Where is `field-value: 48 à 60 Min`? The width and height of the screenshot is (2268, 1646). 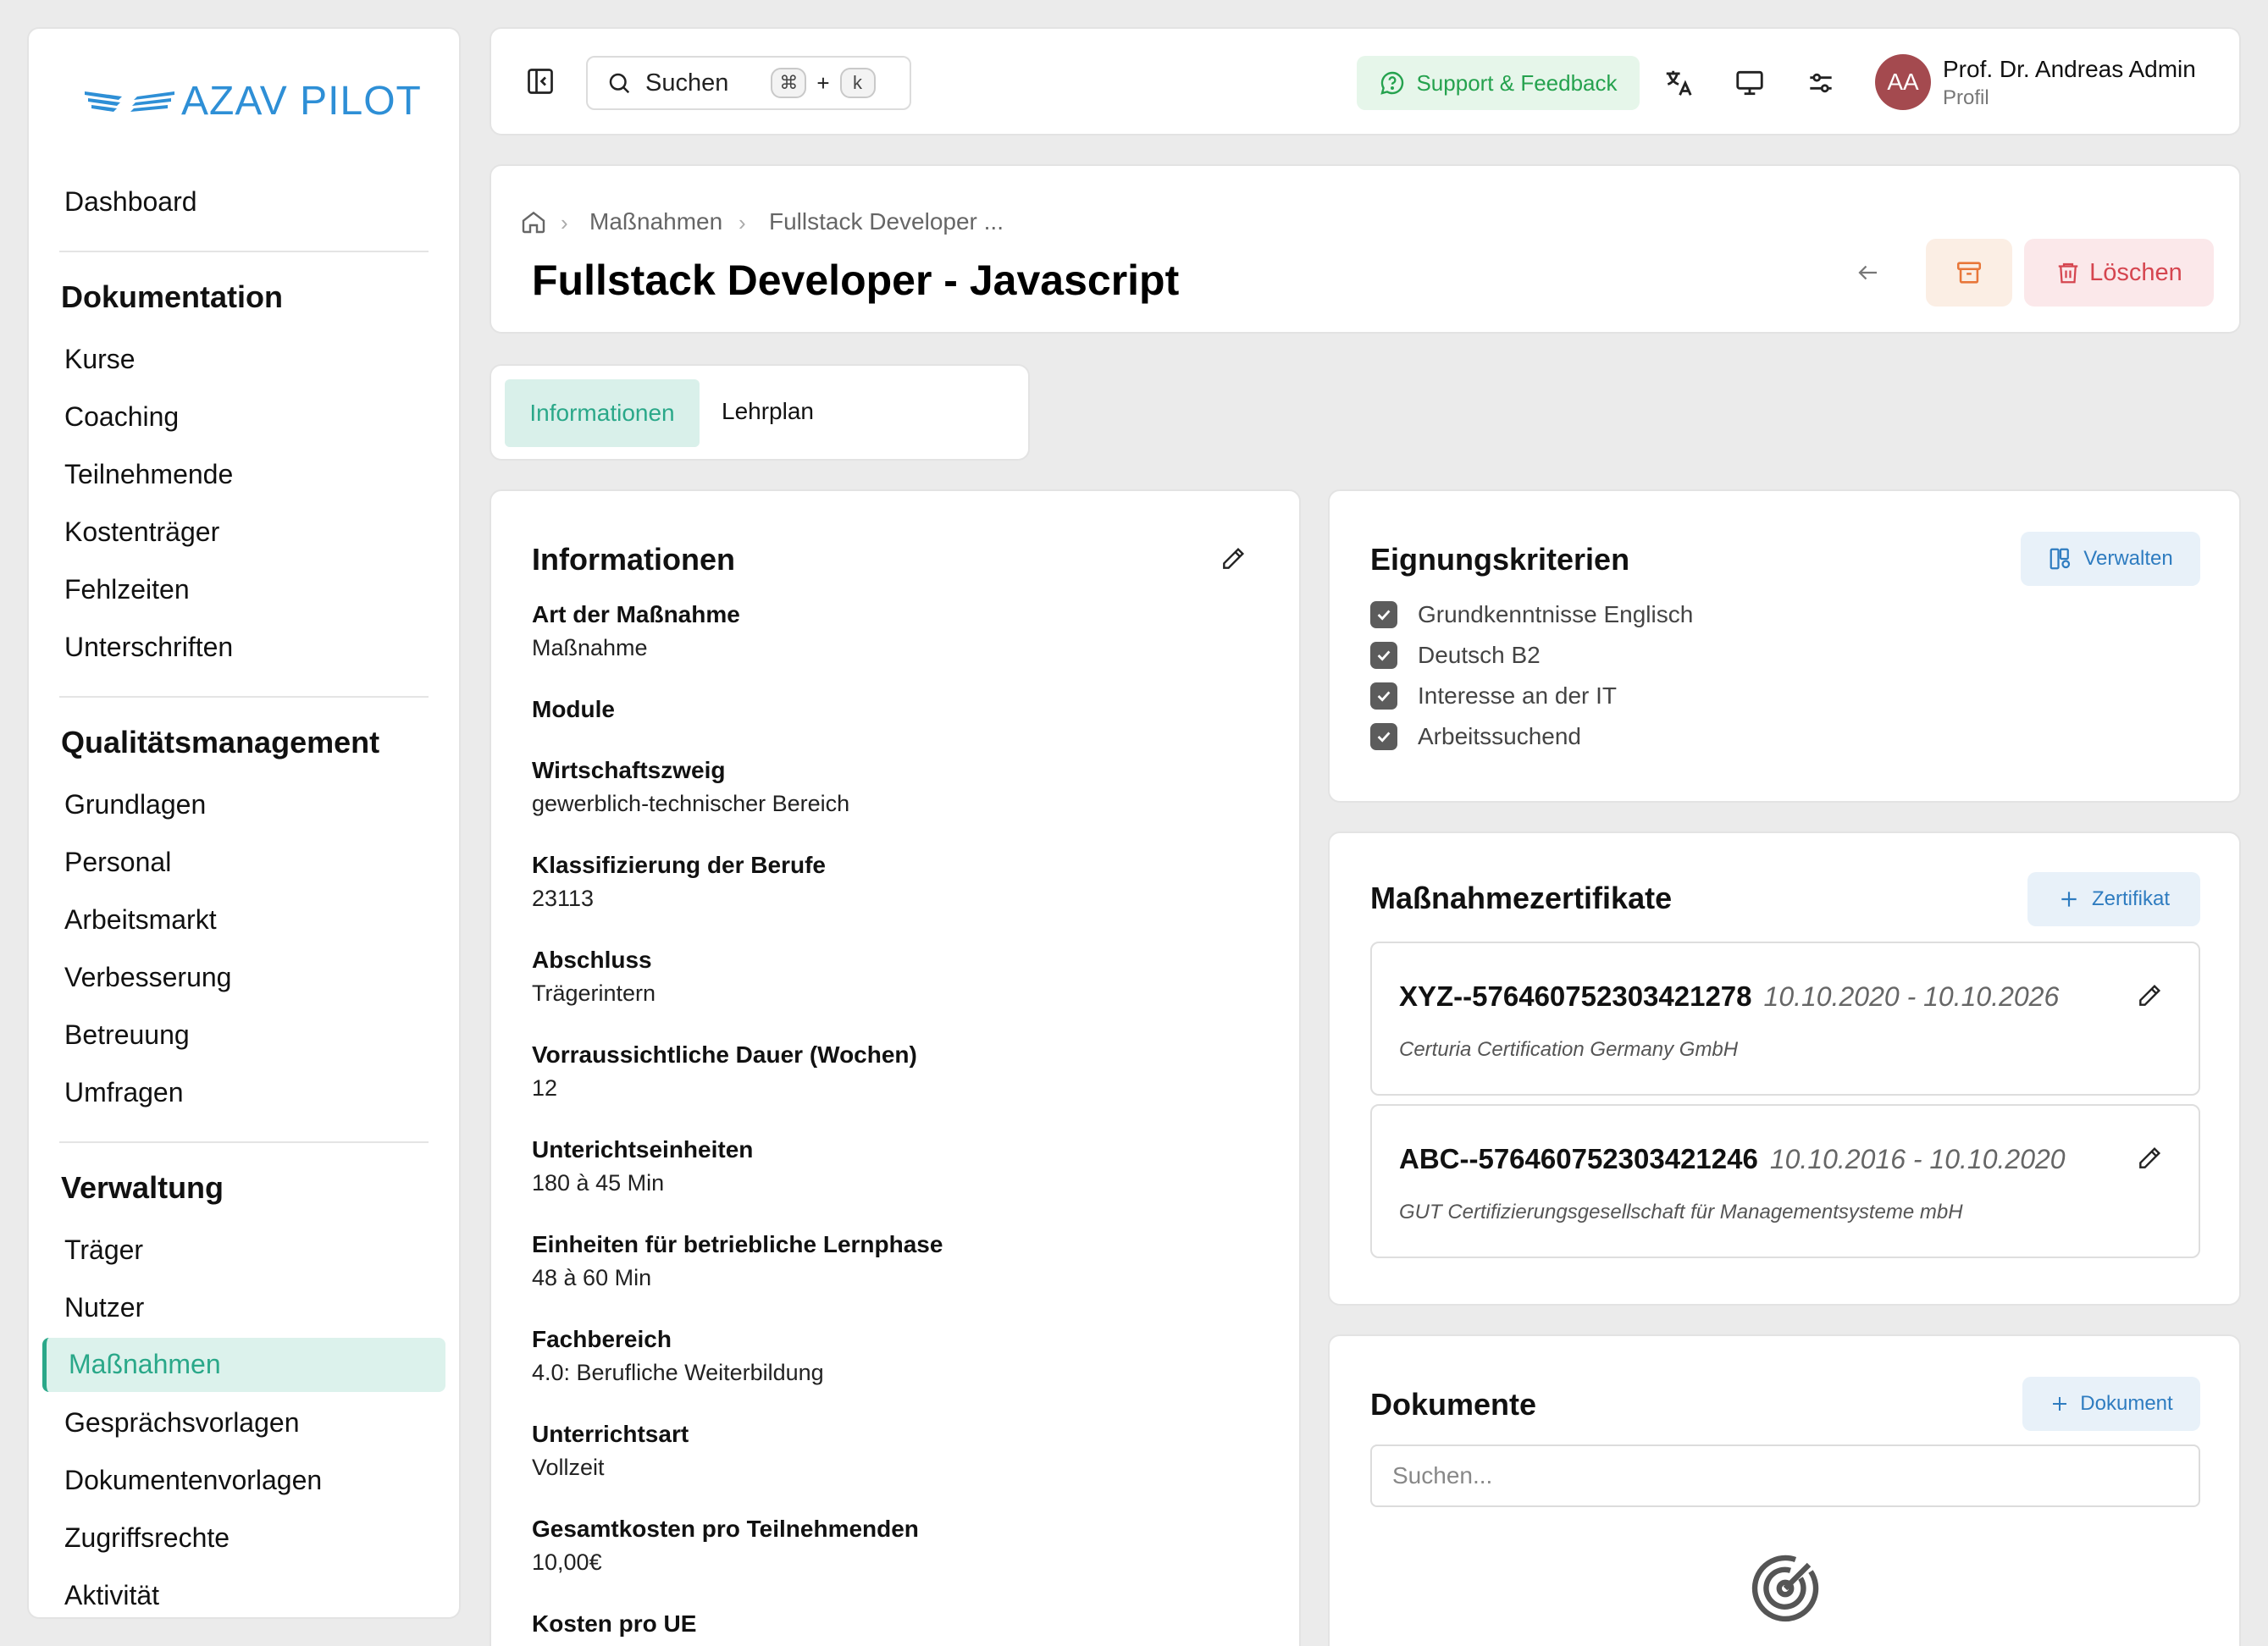
field-value: 48 à 60 Min is located at coordinates (592, 1277).